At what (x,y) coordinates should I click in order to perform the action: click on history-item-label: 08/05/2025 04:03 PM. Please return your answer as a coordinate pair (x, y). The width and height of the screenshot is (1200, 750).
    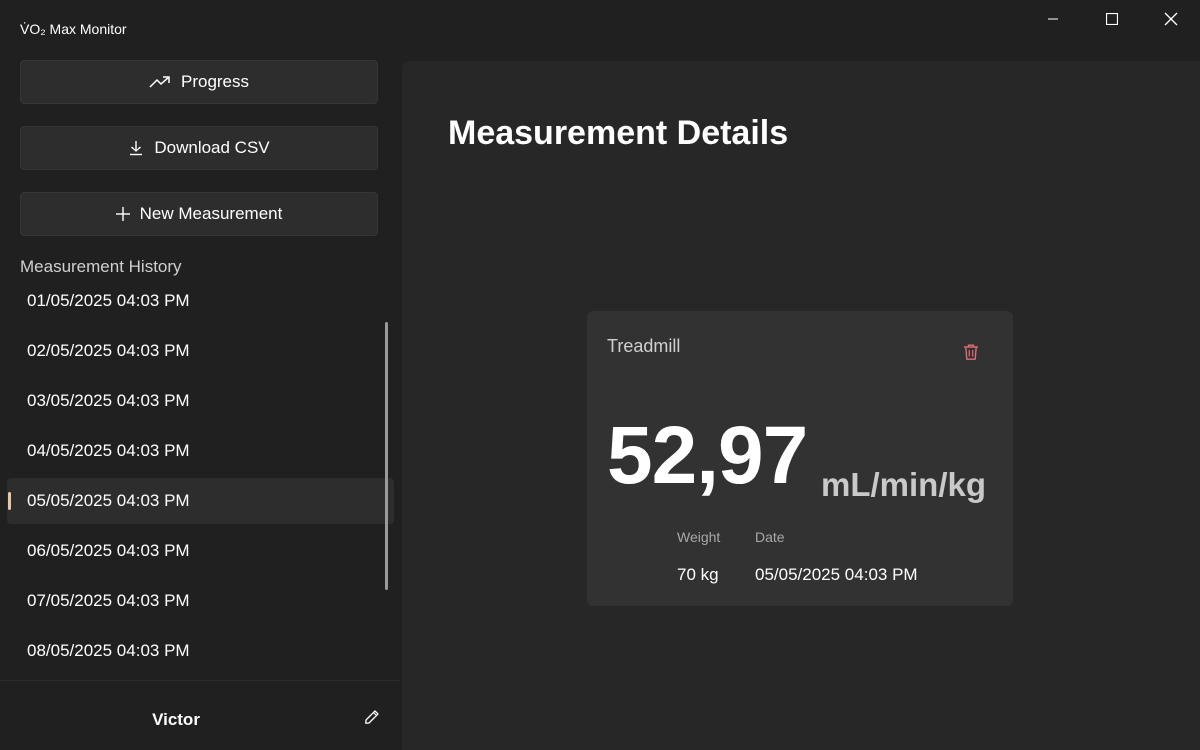
    Looking at the image, I should click on (108, 650).